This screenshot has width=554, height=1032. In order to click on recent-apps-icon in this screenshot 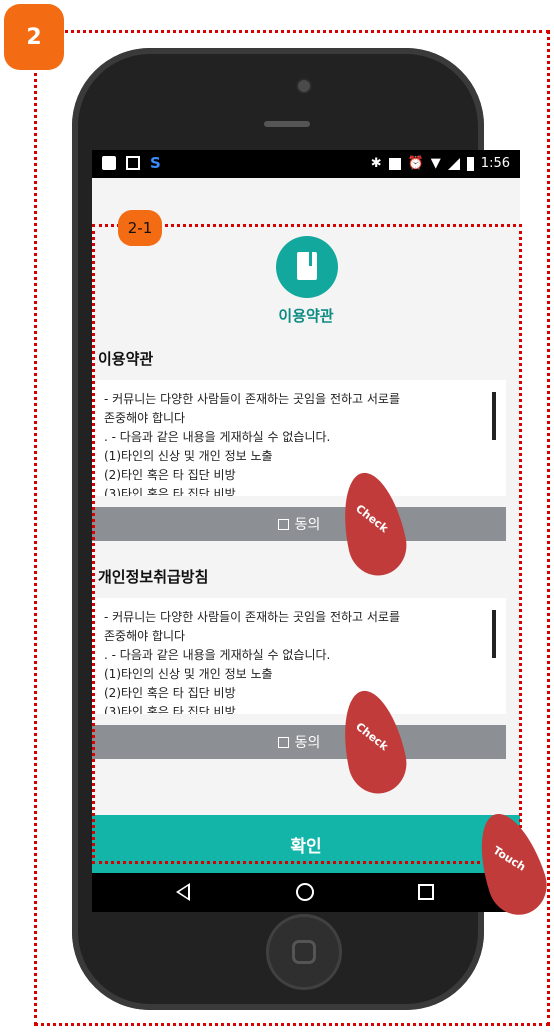, I will do `click(426, 892)`.